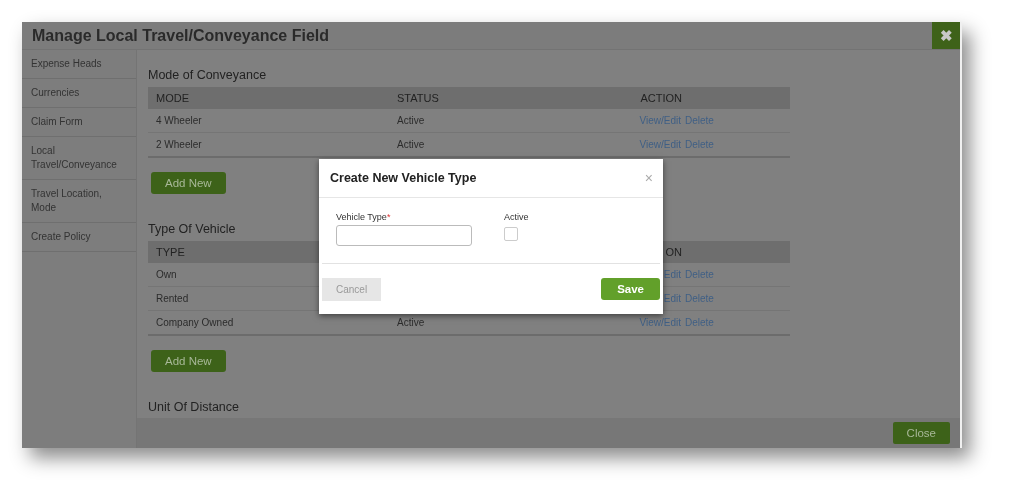 This screenshot has height=504, width=1016. Describe the element at coordinates (946, 35) in the screenshot. I see `close-button: ✖` at that location.